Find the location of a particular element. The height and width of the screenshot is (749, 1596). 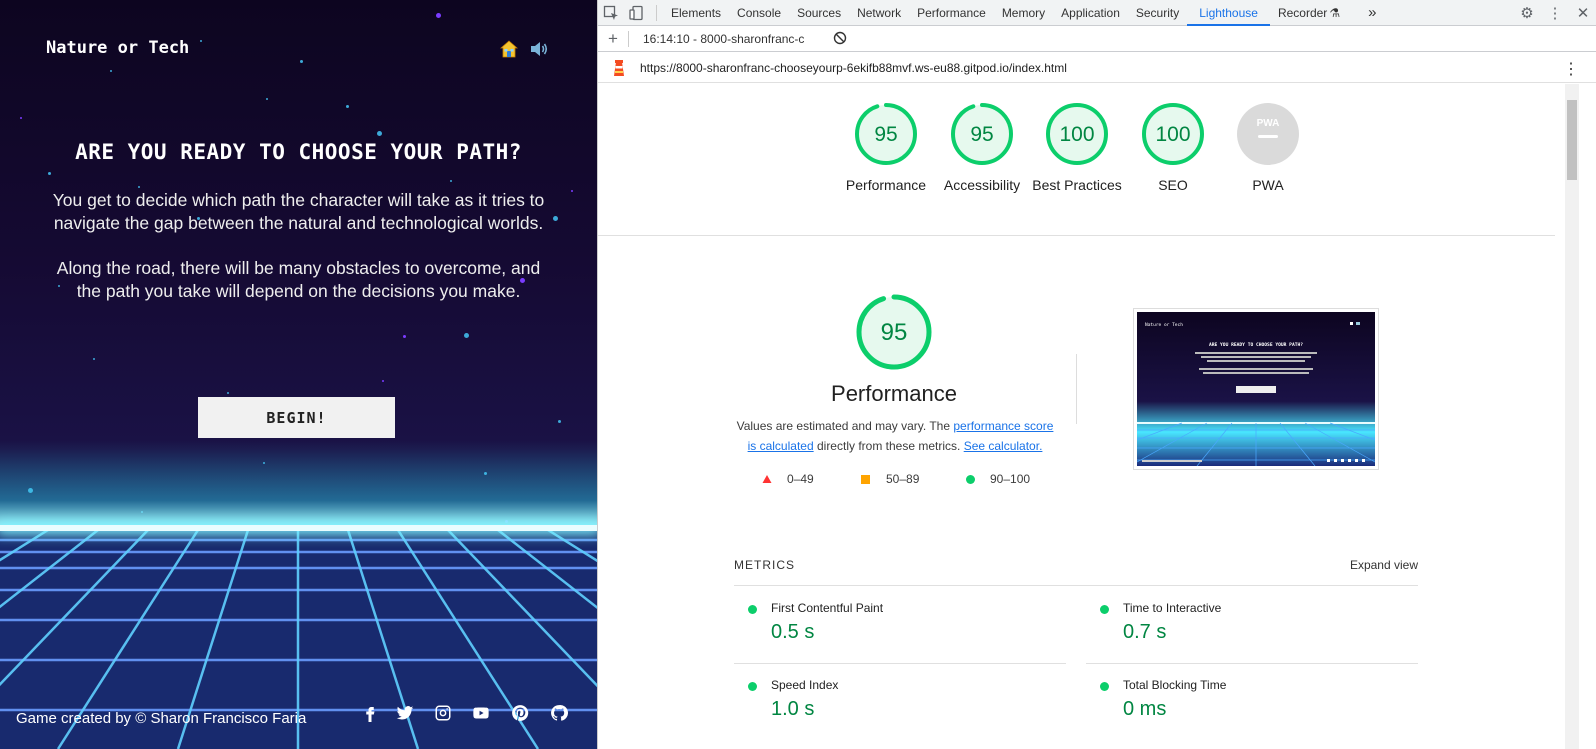

expand-view-toggle: Expand view is located at coordinates (1384, 565).